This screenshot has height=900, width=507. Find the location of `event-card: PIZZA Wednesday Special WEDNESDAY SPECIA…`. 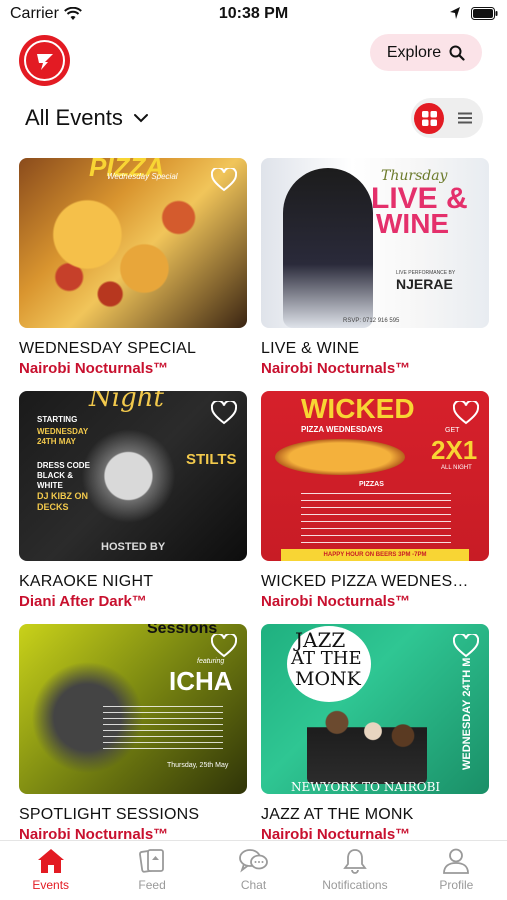

event-card: PIZZA Wednesday Special WEDNESDAY SPECIA… is located at coordinates (133, 267).